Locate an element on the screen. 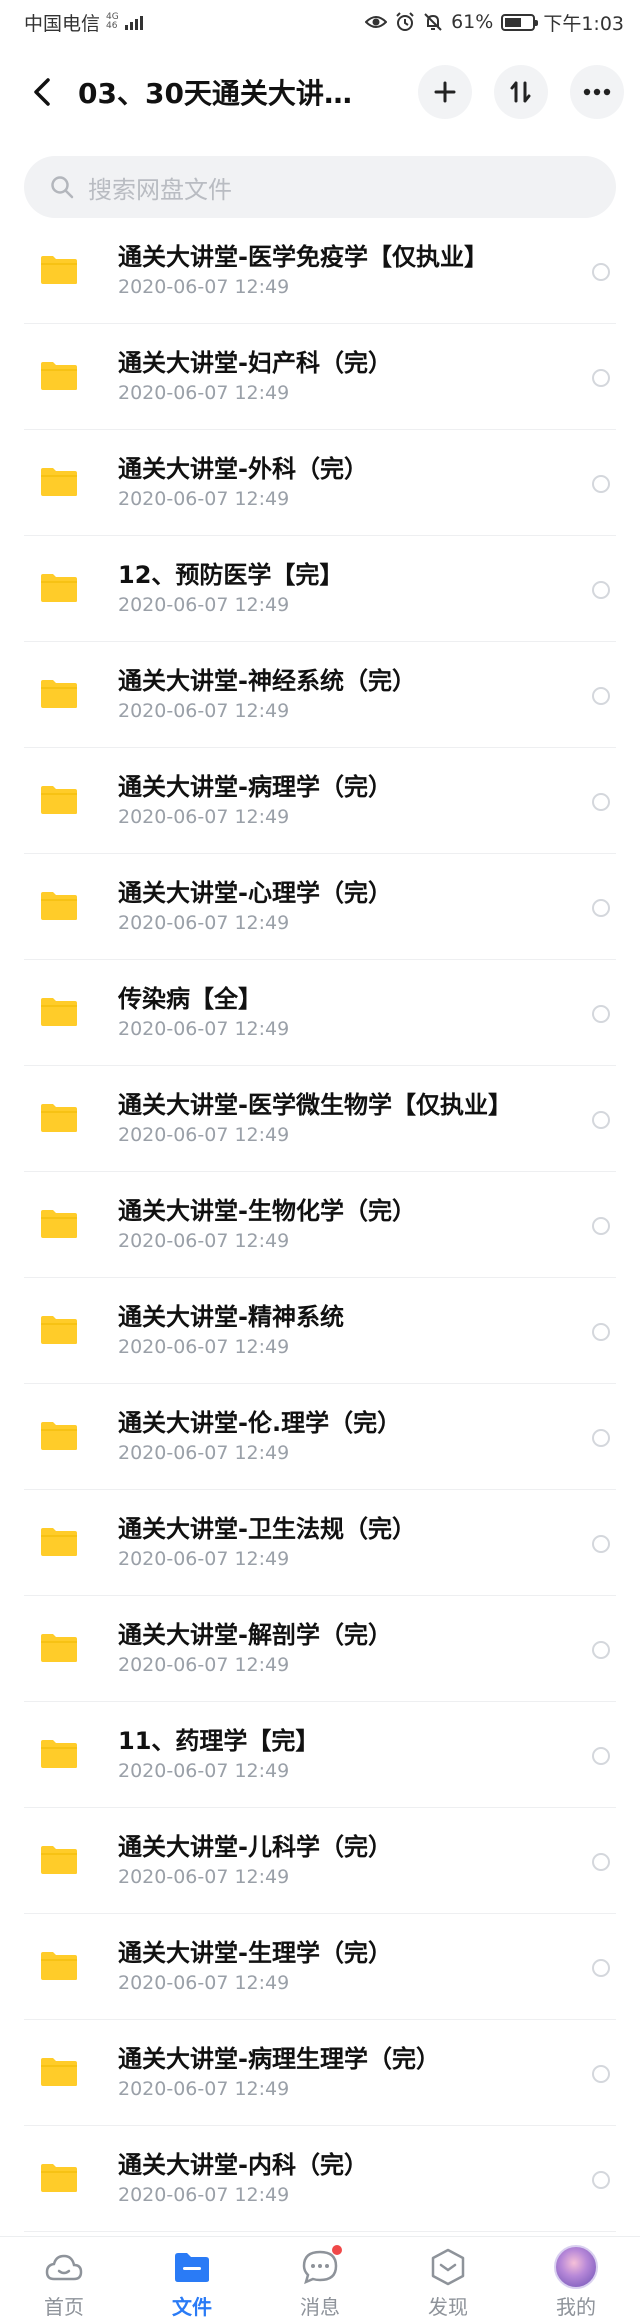 This screenshot has height=2324, width=640. file-row: 通关大讲堂-伦.理学（完） 2020-06-07 12:49 is located at coordinates (320, 1437).